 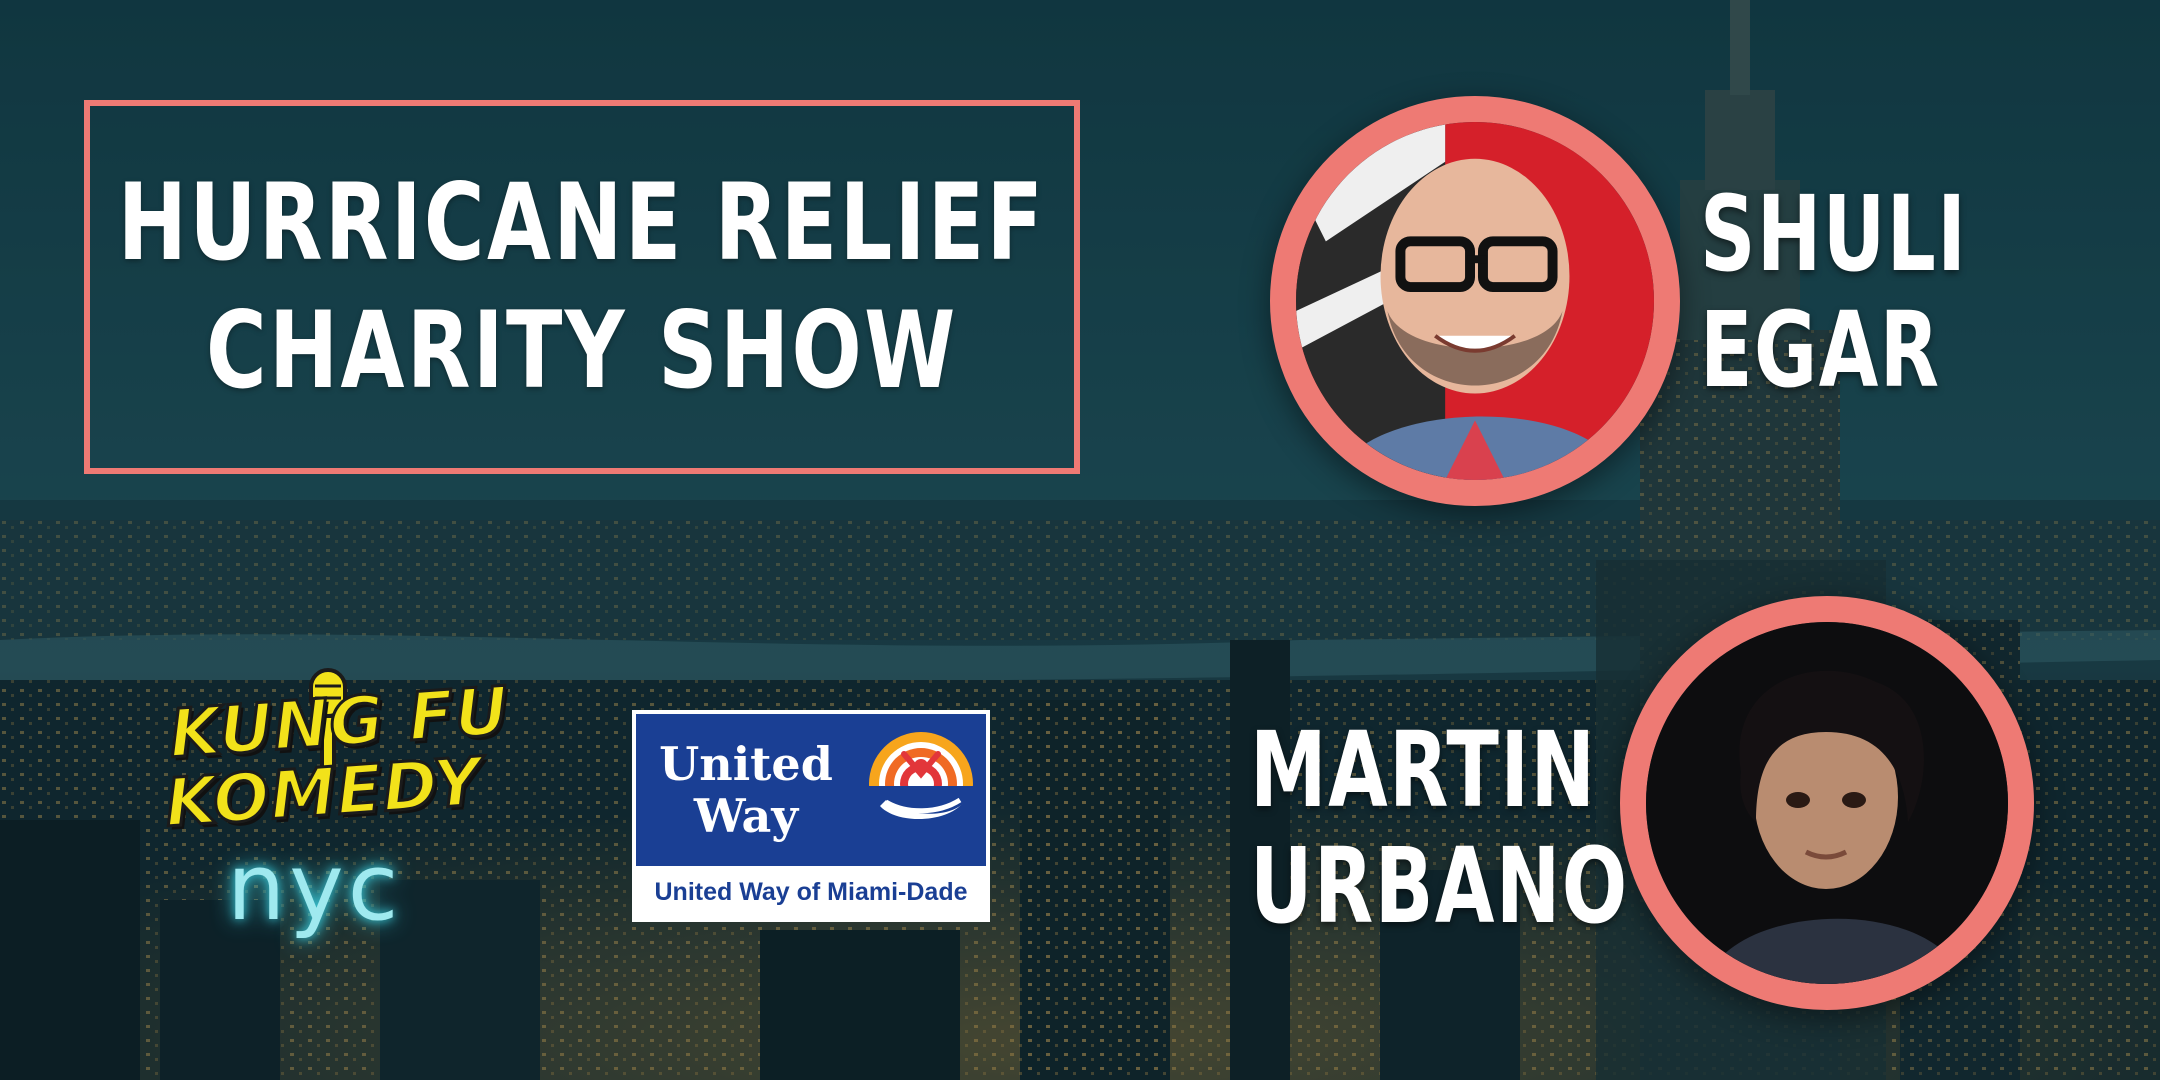 I want to click on nyc-neon-text: nyc, so click(x=315, y=887).